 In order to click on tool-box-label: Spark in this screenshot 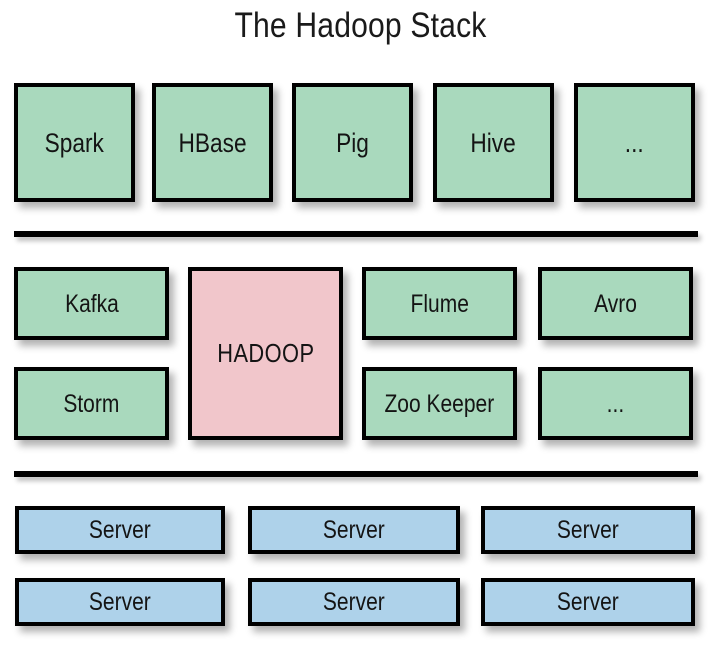, I will do `click(74, 142)`.